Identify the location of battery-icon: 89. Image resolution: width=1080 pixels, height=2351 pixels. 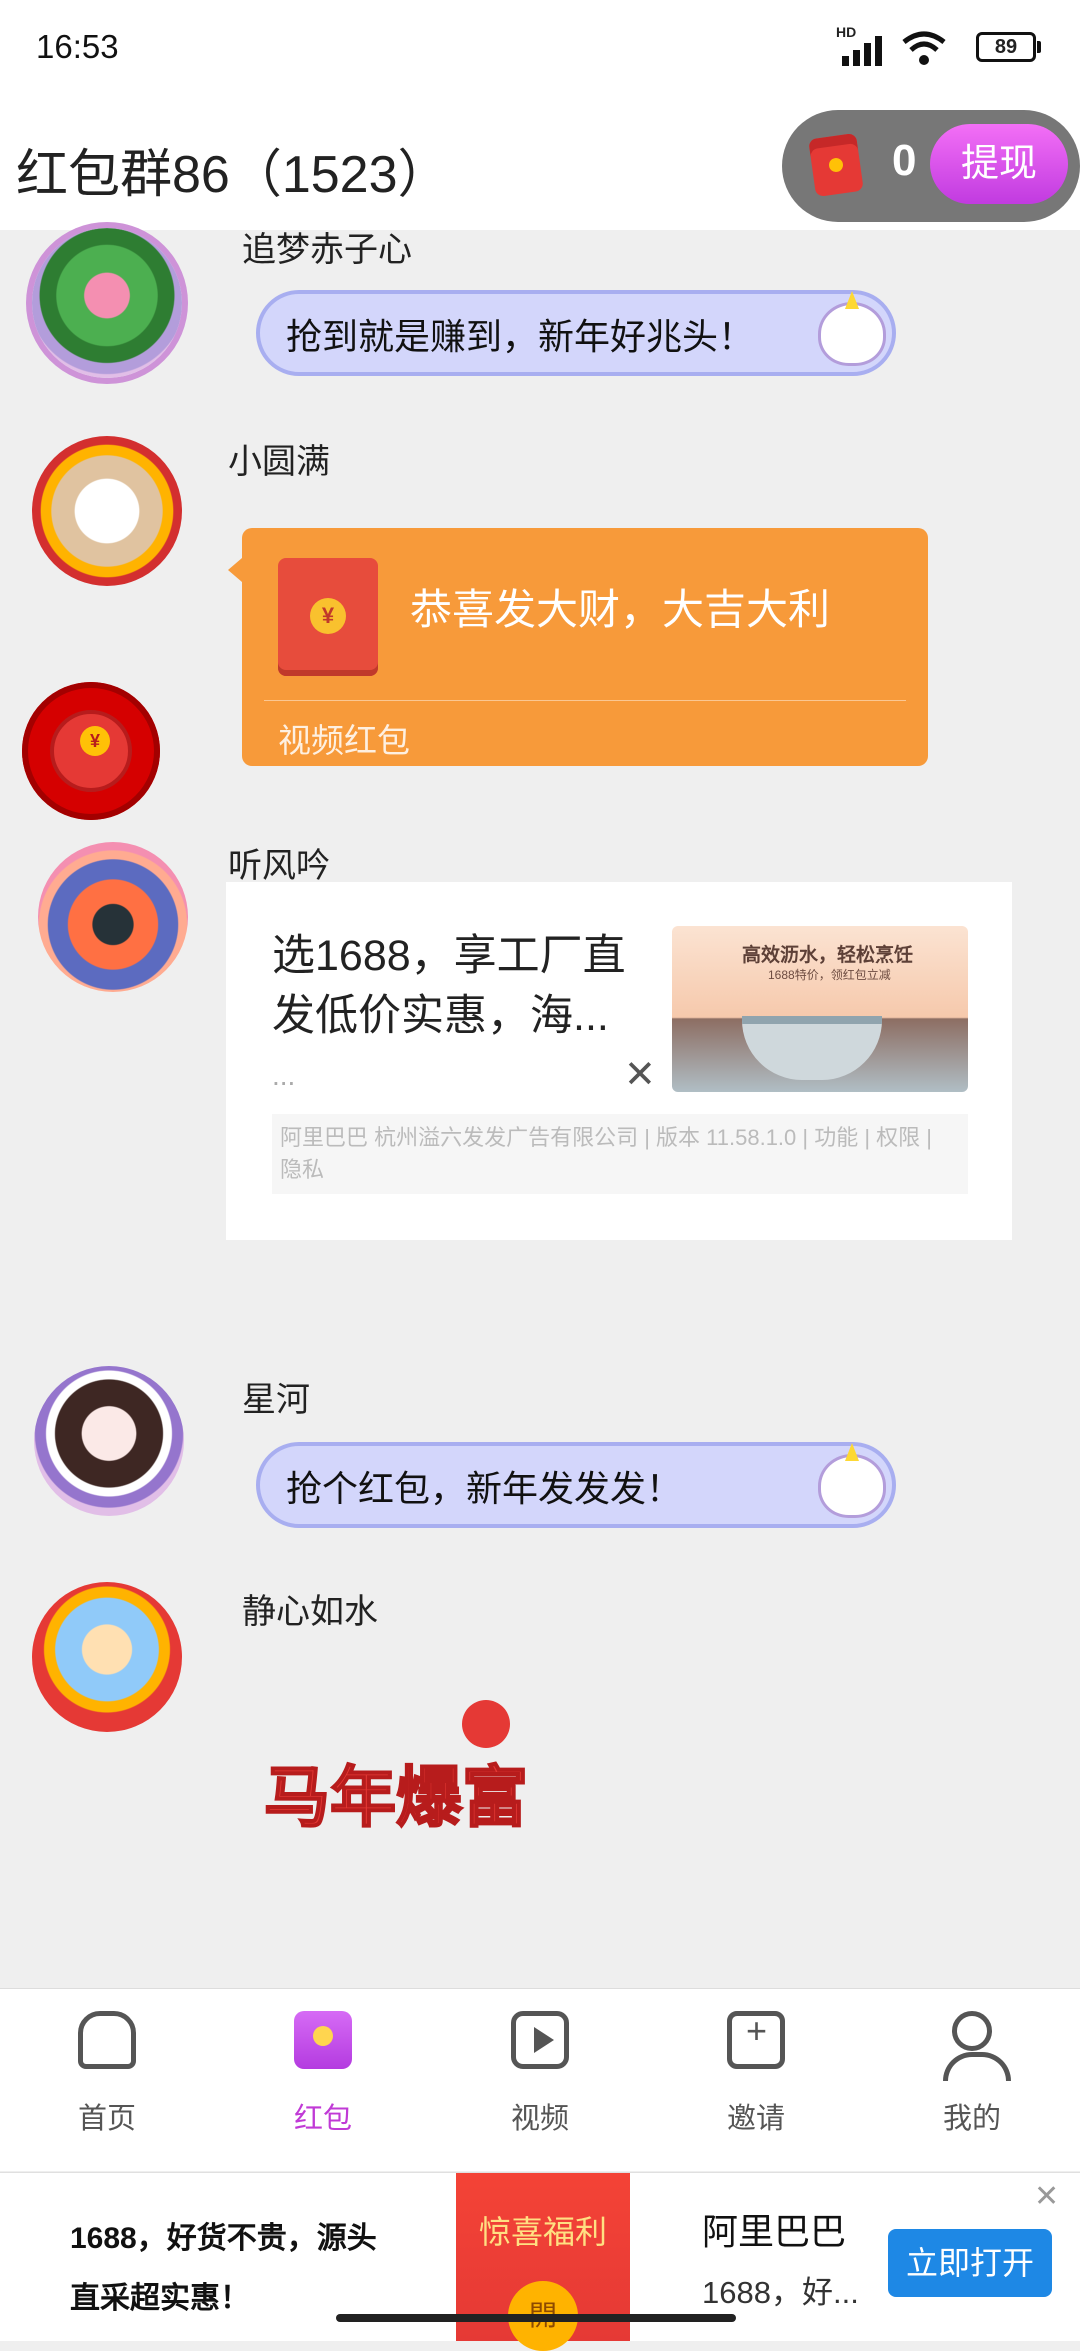
(1008, 47).